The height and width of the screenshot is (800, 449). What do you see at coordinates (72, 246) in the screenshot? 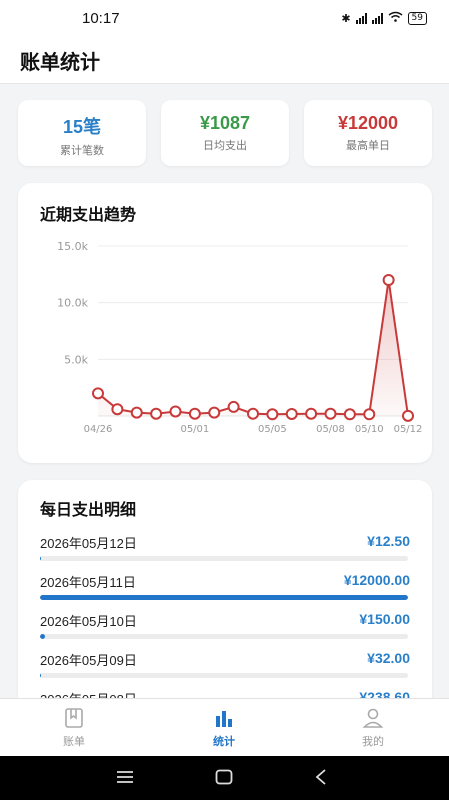
I see `y-tick-label: 15.0k` at bounding box center [72, 246].